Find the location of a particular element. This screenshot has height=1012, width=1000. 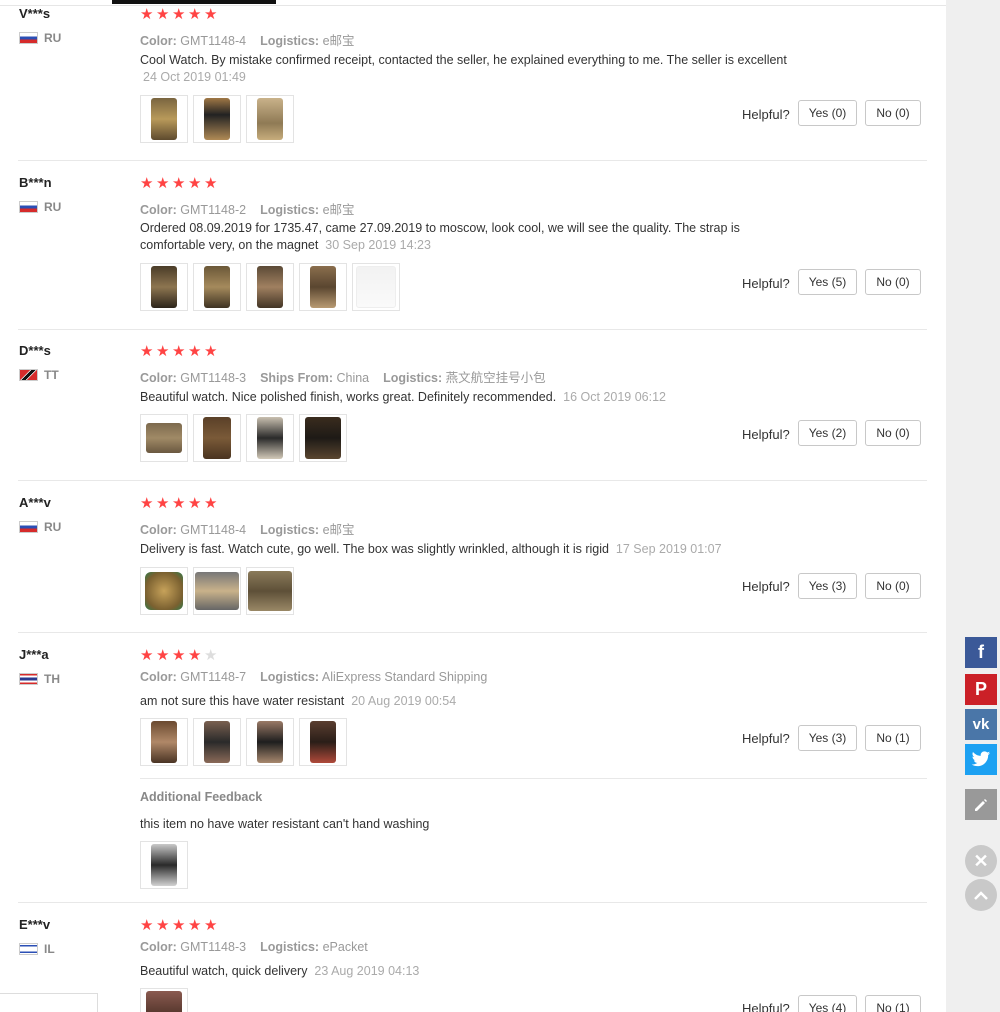

ships-from-label: Ships From: is located at coordinates (296, 378).